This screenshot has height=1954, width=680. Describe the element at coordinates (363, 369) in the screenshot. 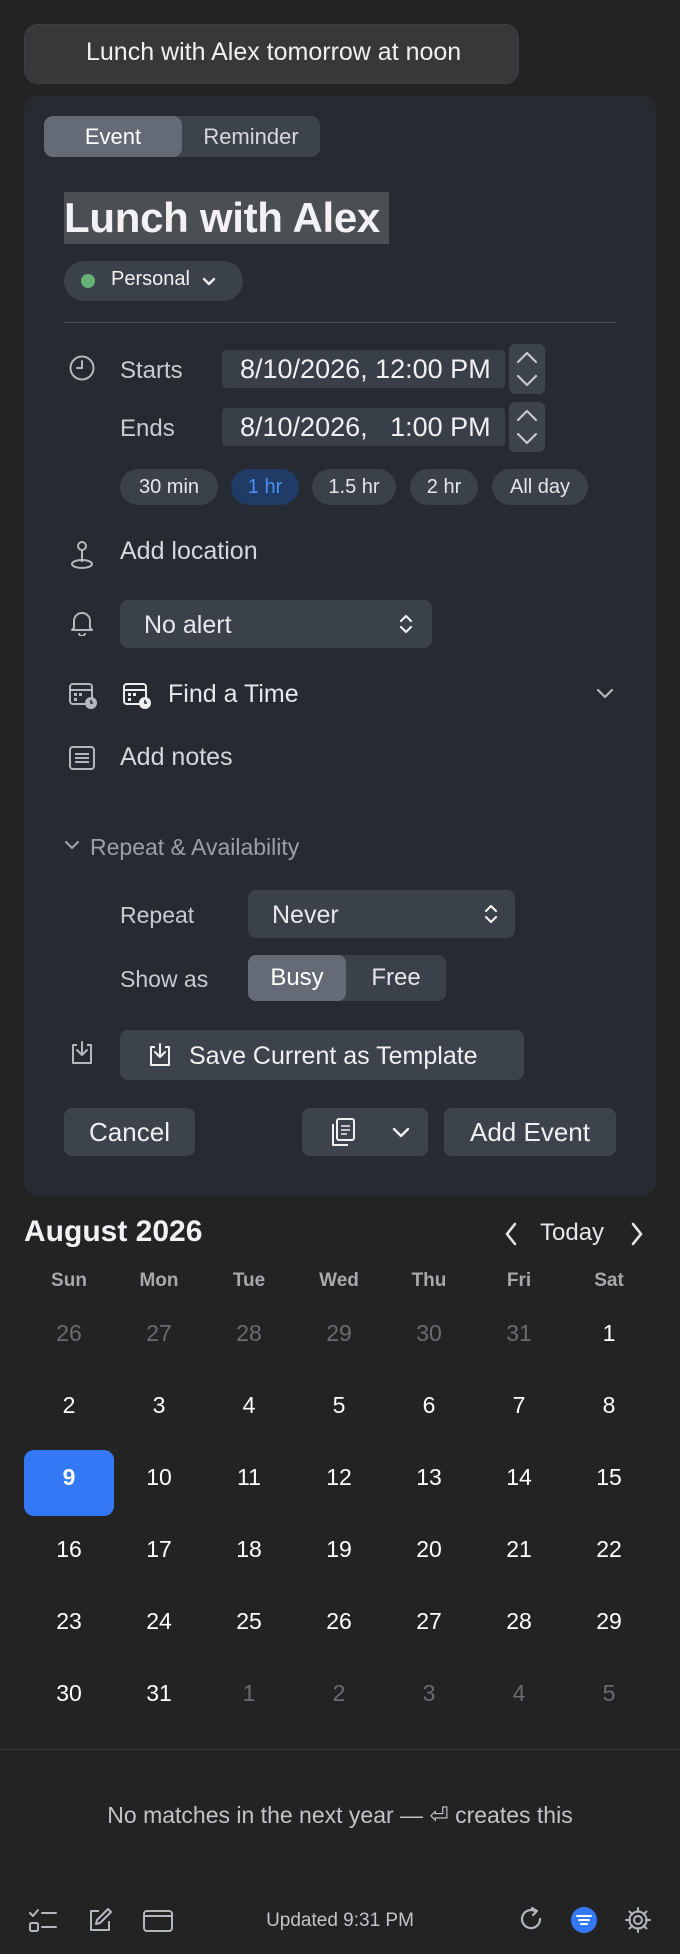

I see `start-datetime-field: 8/10/2026, 12:00 PM` at that location.